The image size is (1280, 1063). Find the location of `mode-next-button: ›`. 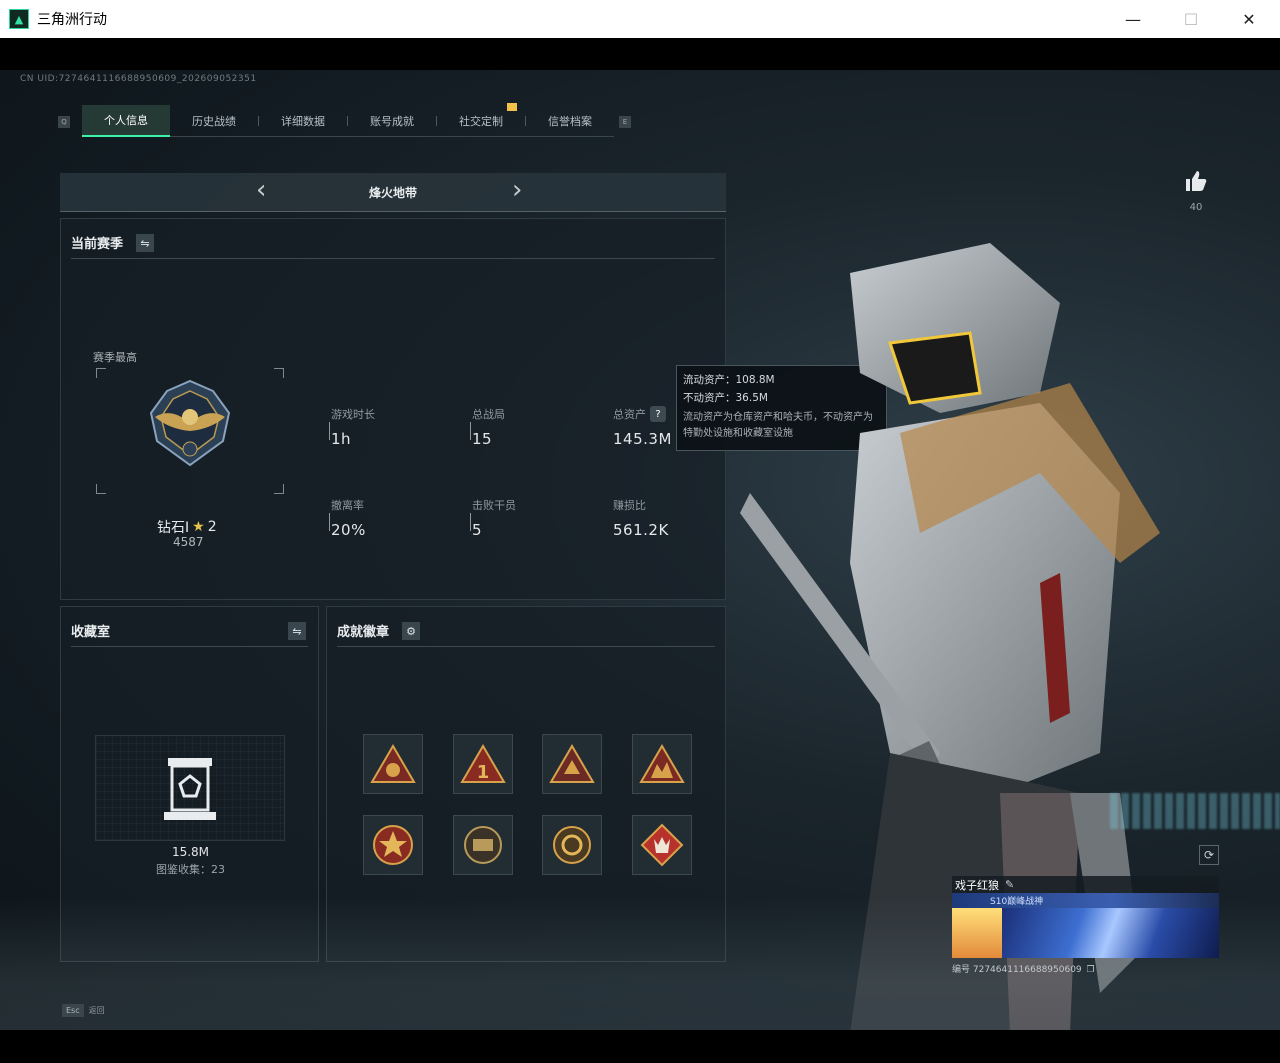

mode-next-button: › is located at coordinates (517, 190).